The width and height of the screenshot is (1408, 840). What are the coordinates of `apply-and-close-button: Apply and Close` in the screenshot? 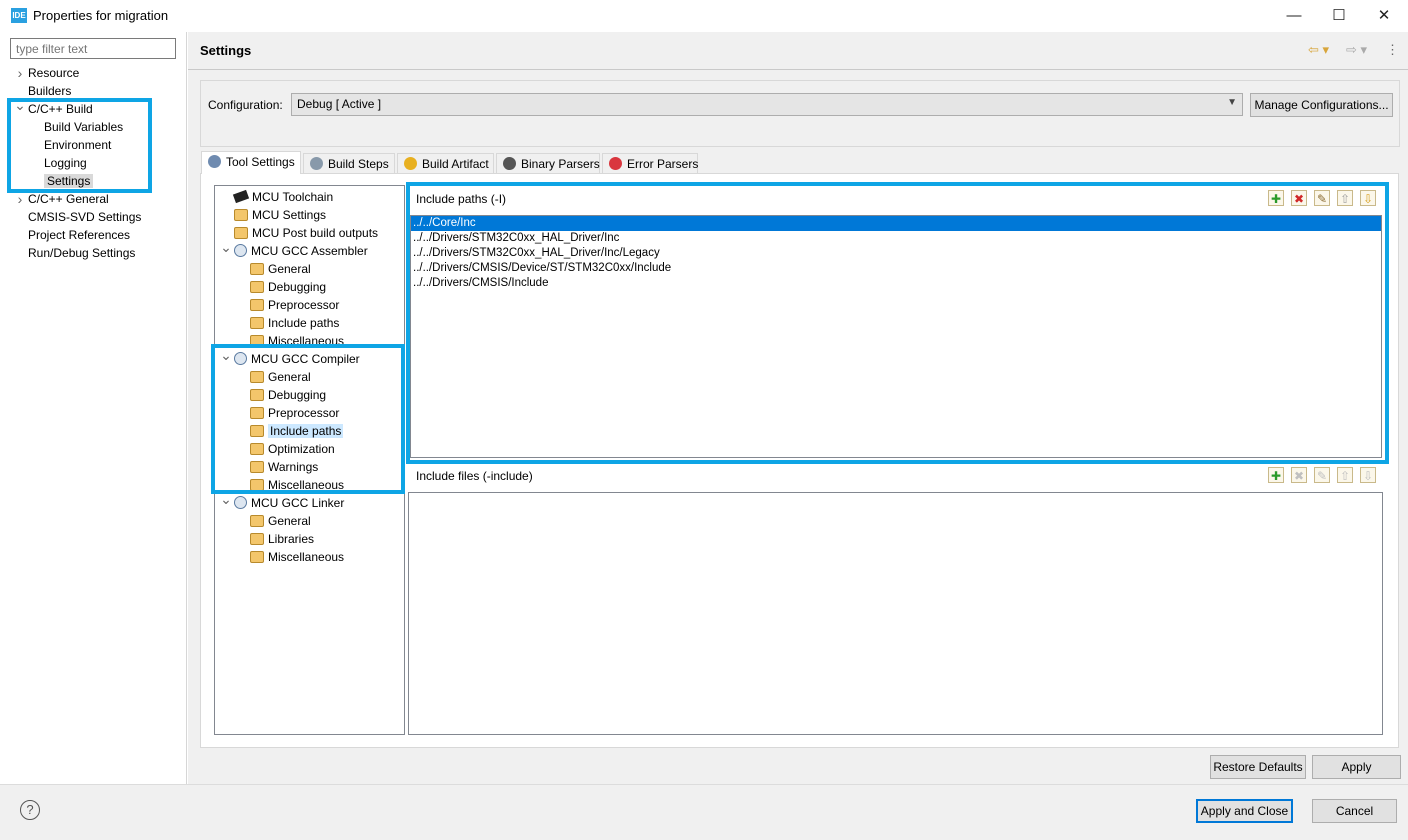 It's located at (1244, 811).